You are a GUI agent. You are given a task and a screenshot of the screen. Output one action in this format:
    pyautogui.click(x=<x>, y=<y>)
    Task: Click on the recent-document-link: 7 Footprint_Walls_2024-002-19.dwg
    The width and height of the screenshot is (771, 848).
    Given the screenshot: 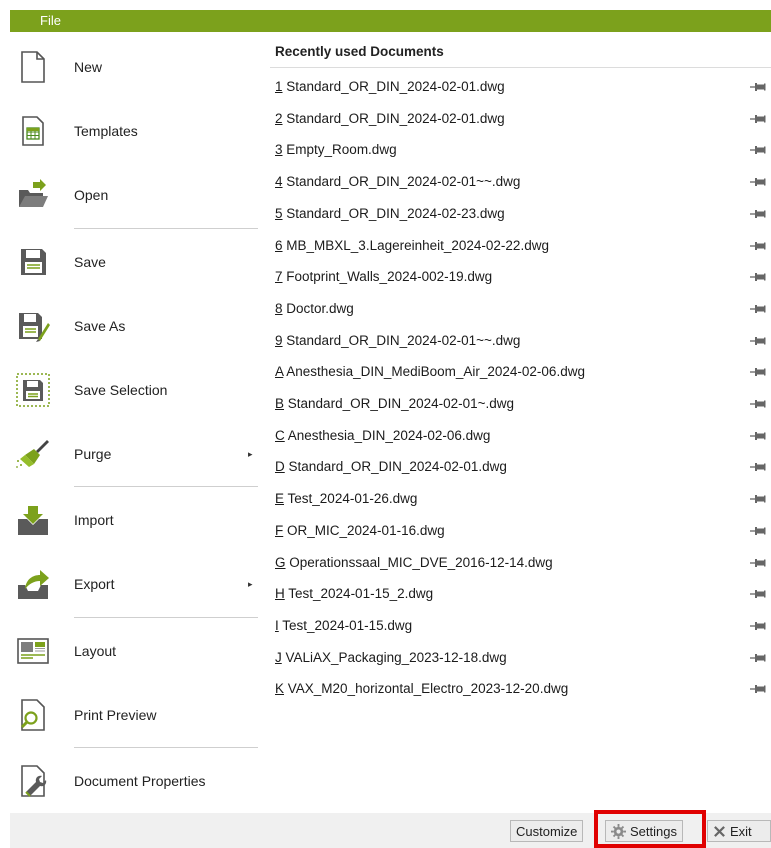 What is the action you would take?
    pyautogui.click(x=383, y=276)
    